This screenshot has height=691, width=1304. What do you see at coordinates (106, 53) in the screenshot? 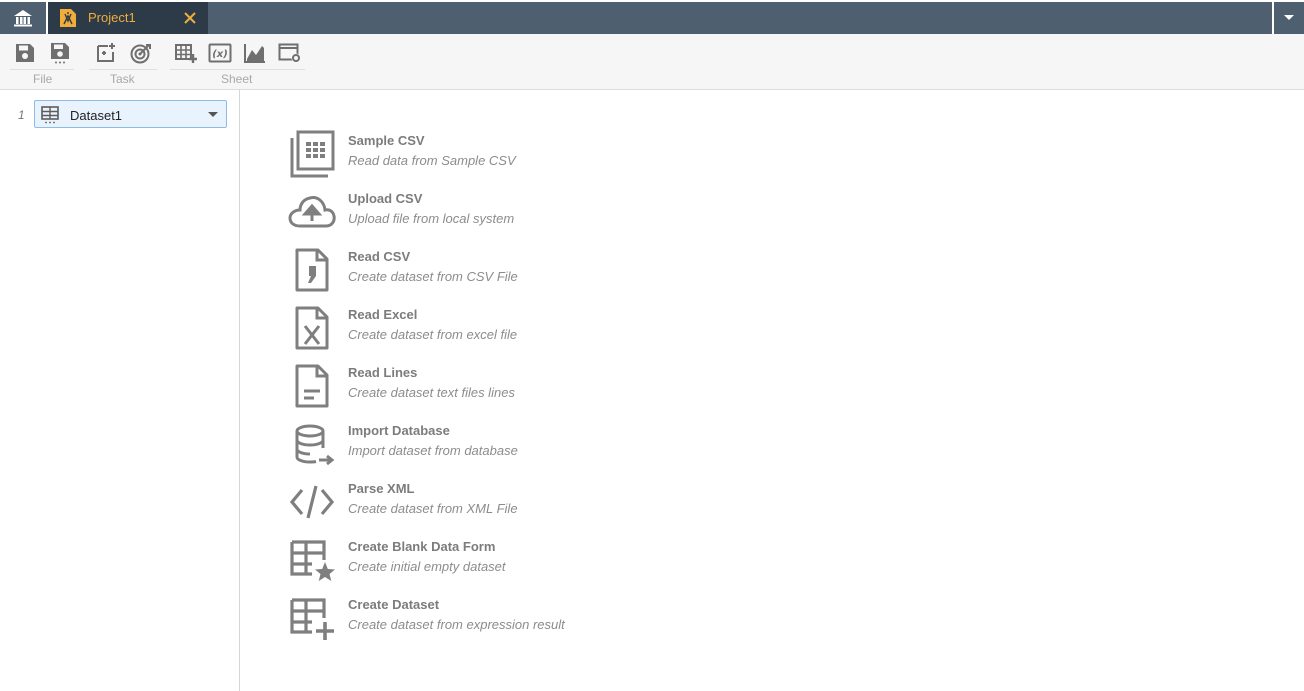
I see `new-task-icon` at bounding box center [106, 53].